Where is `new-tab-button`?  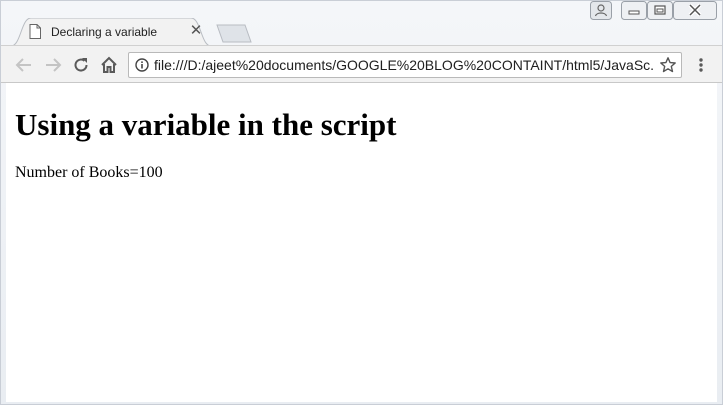 new-tab-button is located at coordinates (234, 33).